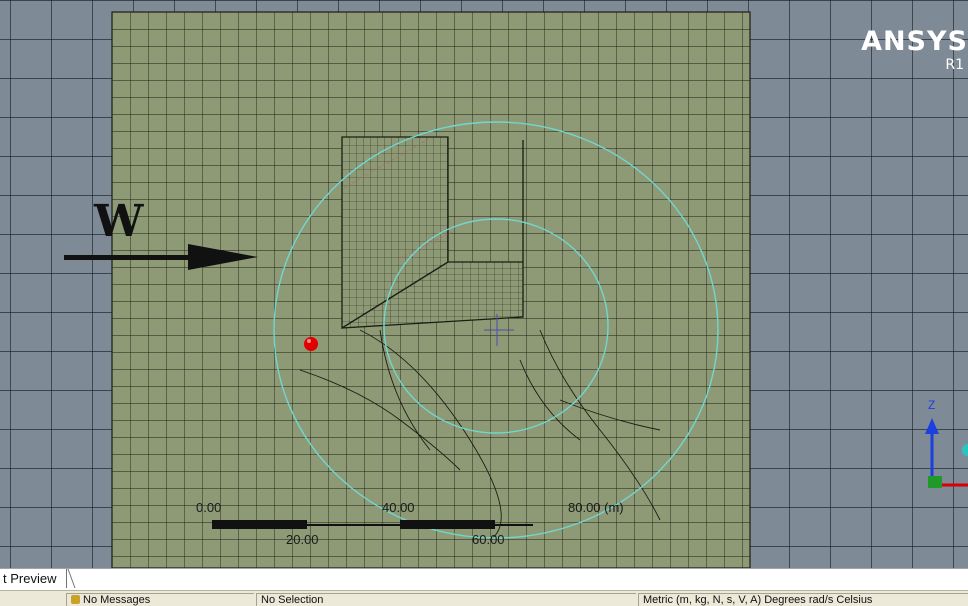 This screenshot has width=968, height=606. What do you see at coordinates (302, 539) in the screenshot?
I see `scale-label-20: 20.00` at bounding box center [302, 539].